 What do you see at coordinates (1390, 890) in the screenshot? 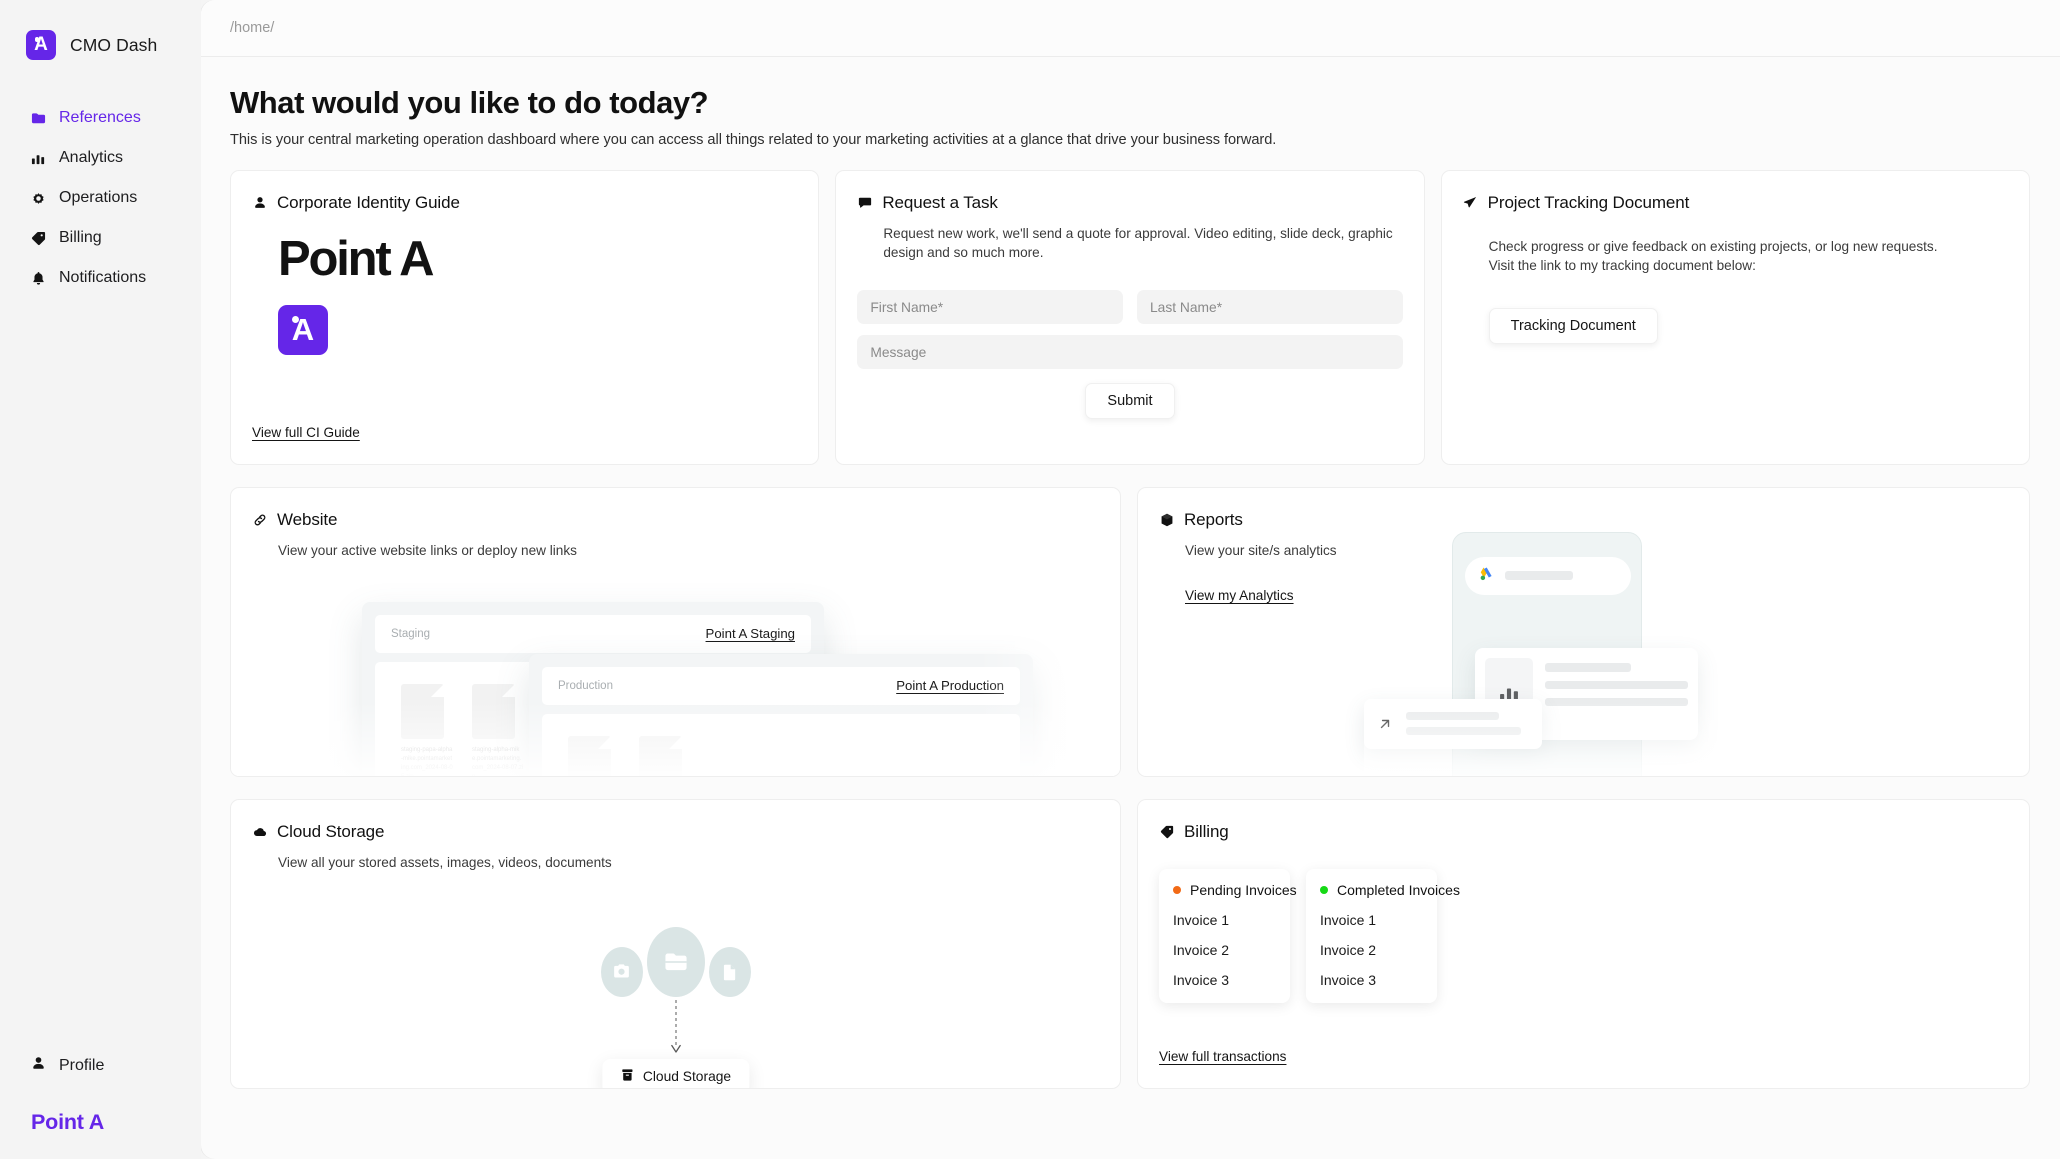
I see `invoice-column-header: Completed Invoices` at bounding box center [1390, 890].